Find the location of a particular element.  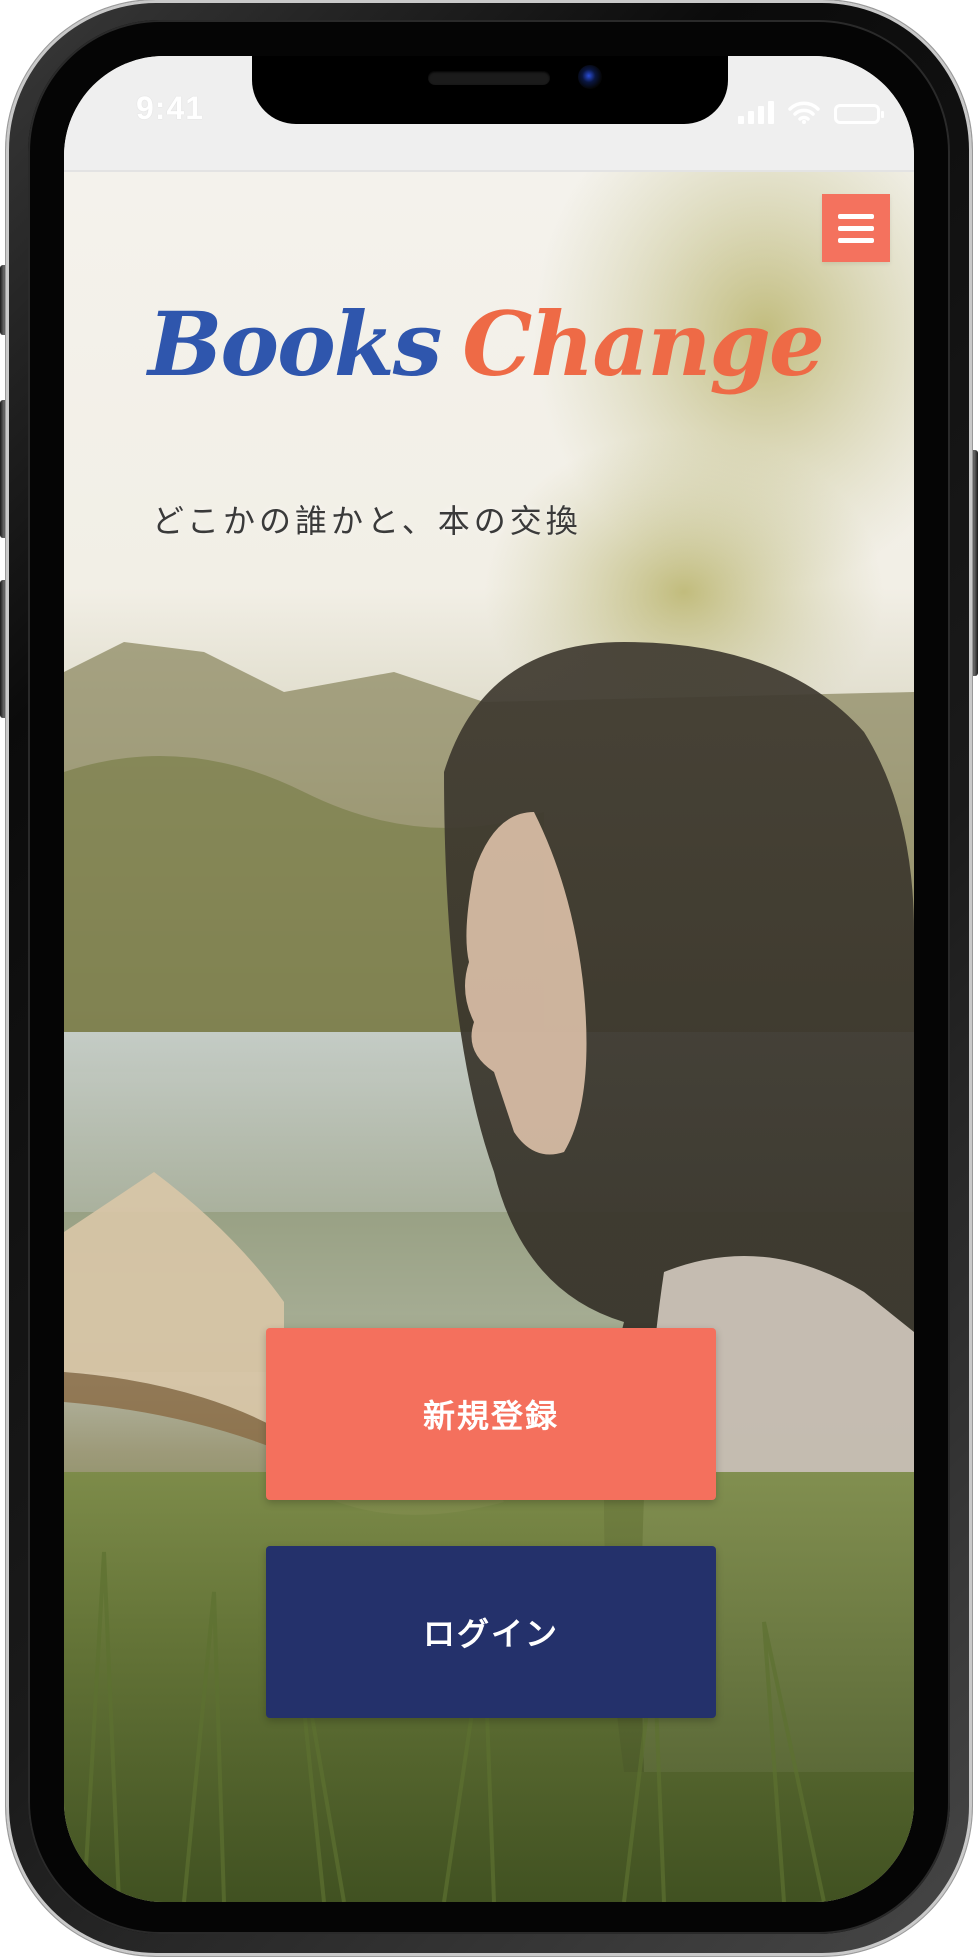

signup-button: 新規登録 is located at coordinates (491, 1414).